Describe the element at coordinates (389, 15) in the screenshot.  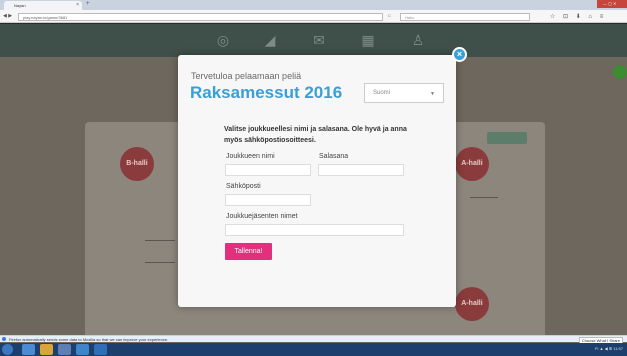
I see `reload-icon: C` at that location.